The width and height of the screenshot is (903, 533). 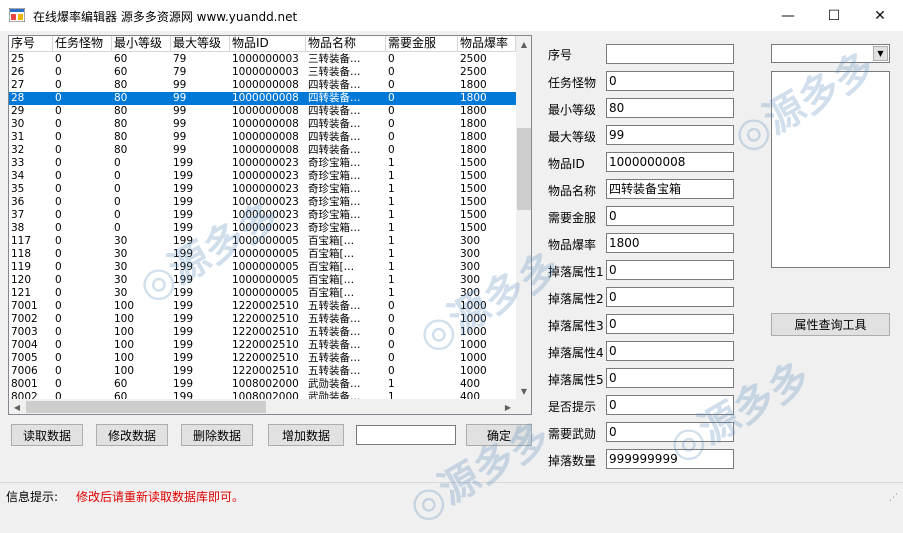 I want to click on index-field, so click(x=670, y=54).